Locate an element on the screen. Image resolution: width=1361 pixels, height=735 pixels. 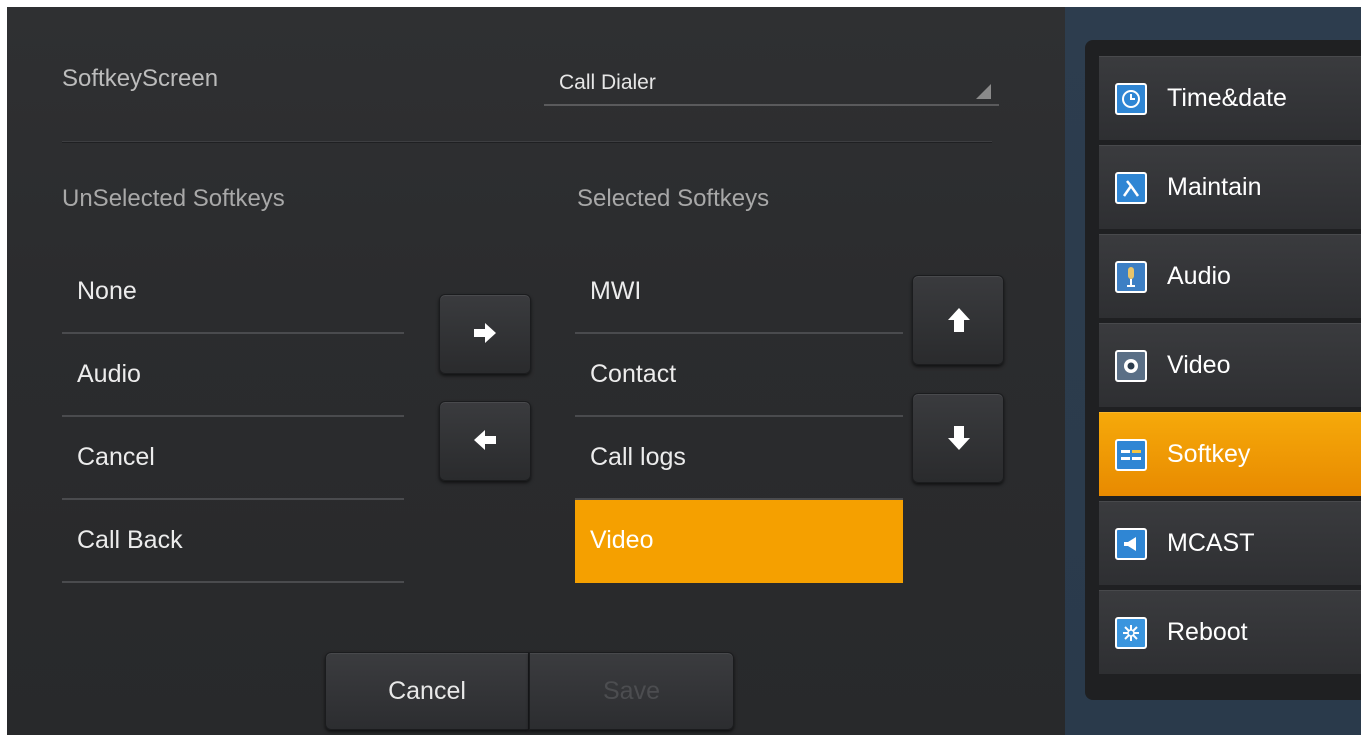
arrow-down-icon is located at coordinates (959, 438).